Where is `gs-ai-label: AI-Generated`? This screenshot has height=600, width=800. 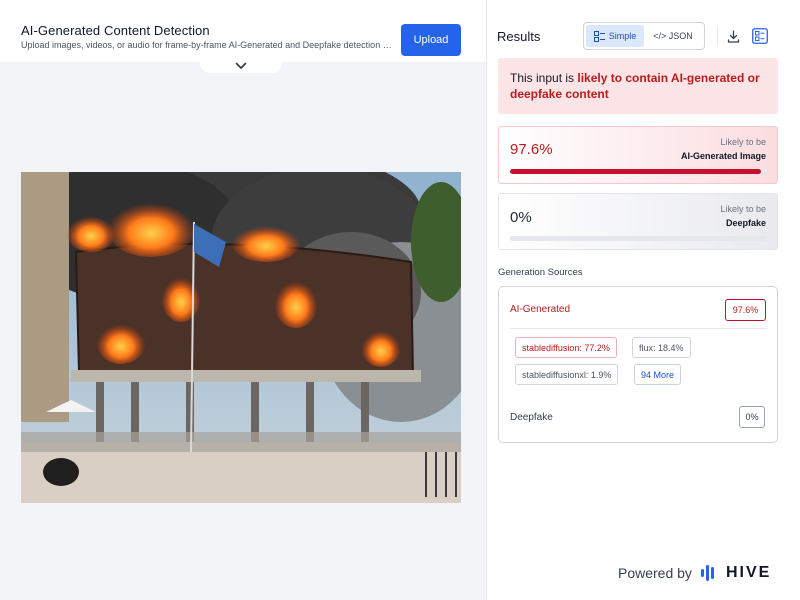 gs-ai-label: AI-Generated is located at coordinates (540, 309).